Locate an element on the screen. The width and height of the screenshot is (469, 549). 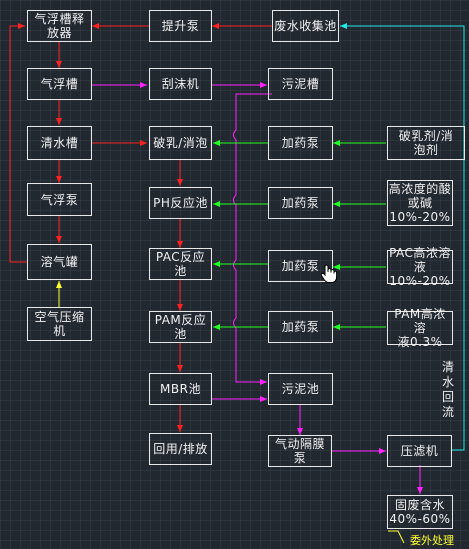
node-reuse: 回用/排放 is located at coordinates (180, 449).